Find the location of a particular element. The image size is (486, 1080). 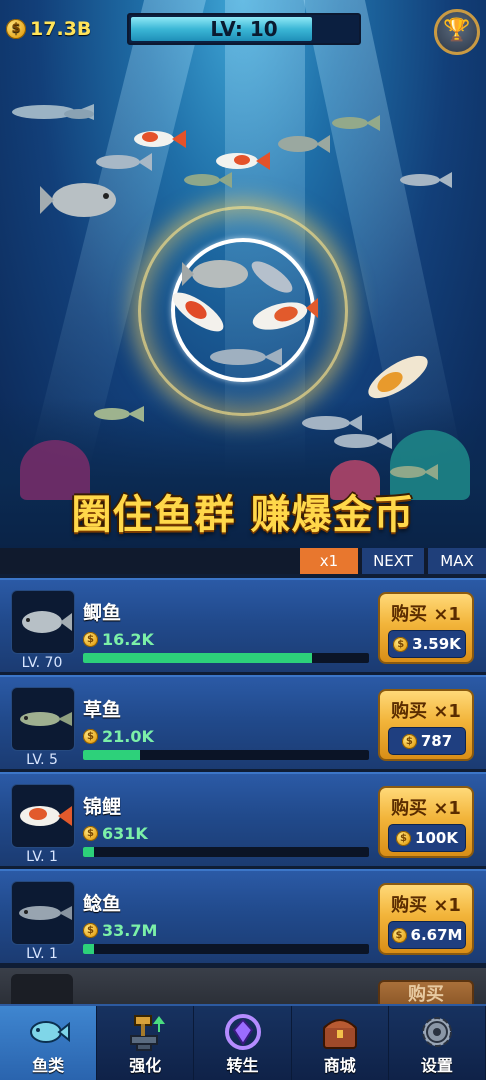

tab-settings: 设置 is located at coordinates (437, 1043).